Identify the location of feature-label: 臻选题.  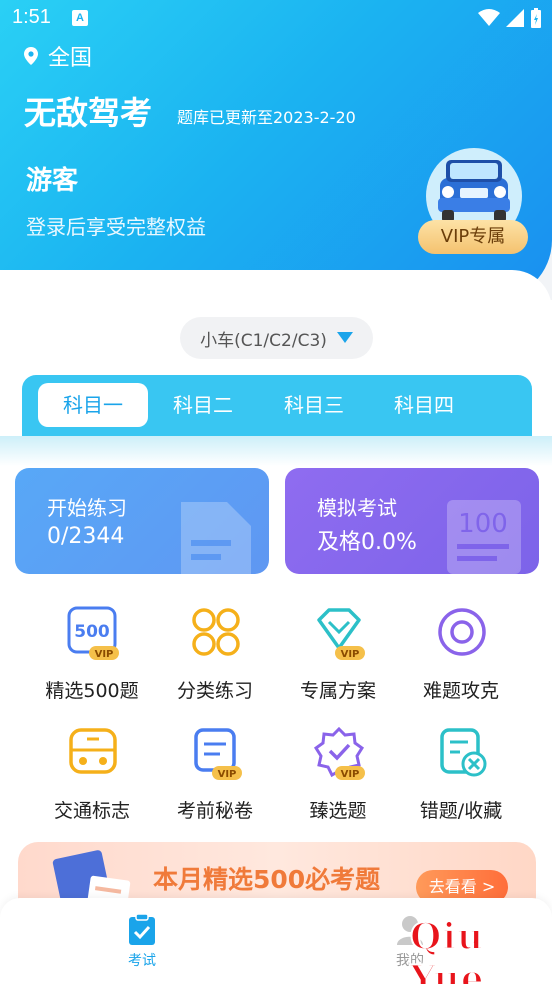
(338, 811).